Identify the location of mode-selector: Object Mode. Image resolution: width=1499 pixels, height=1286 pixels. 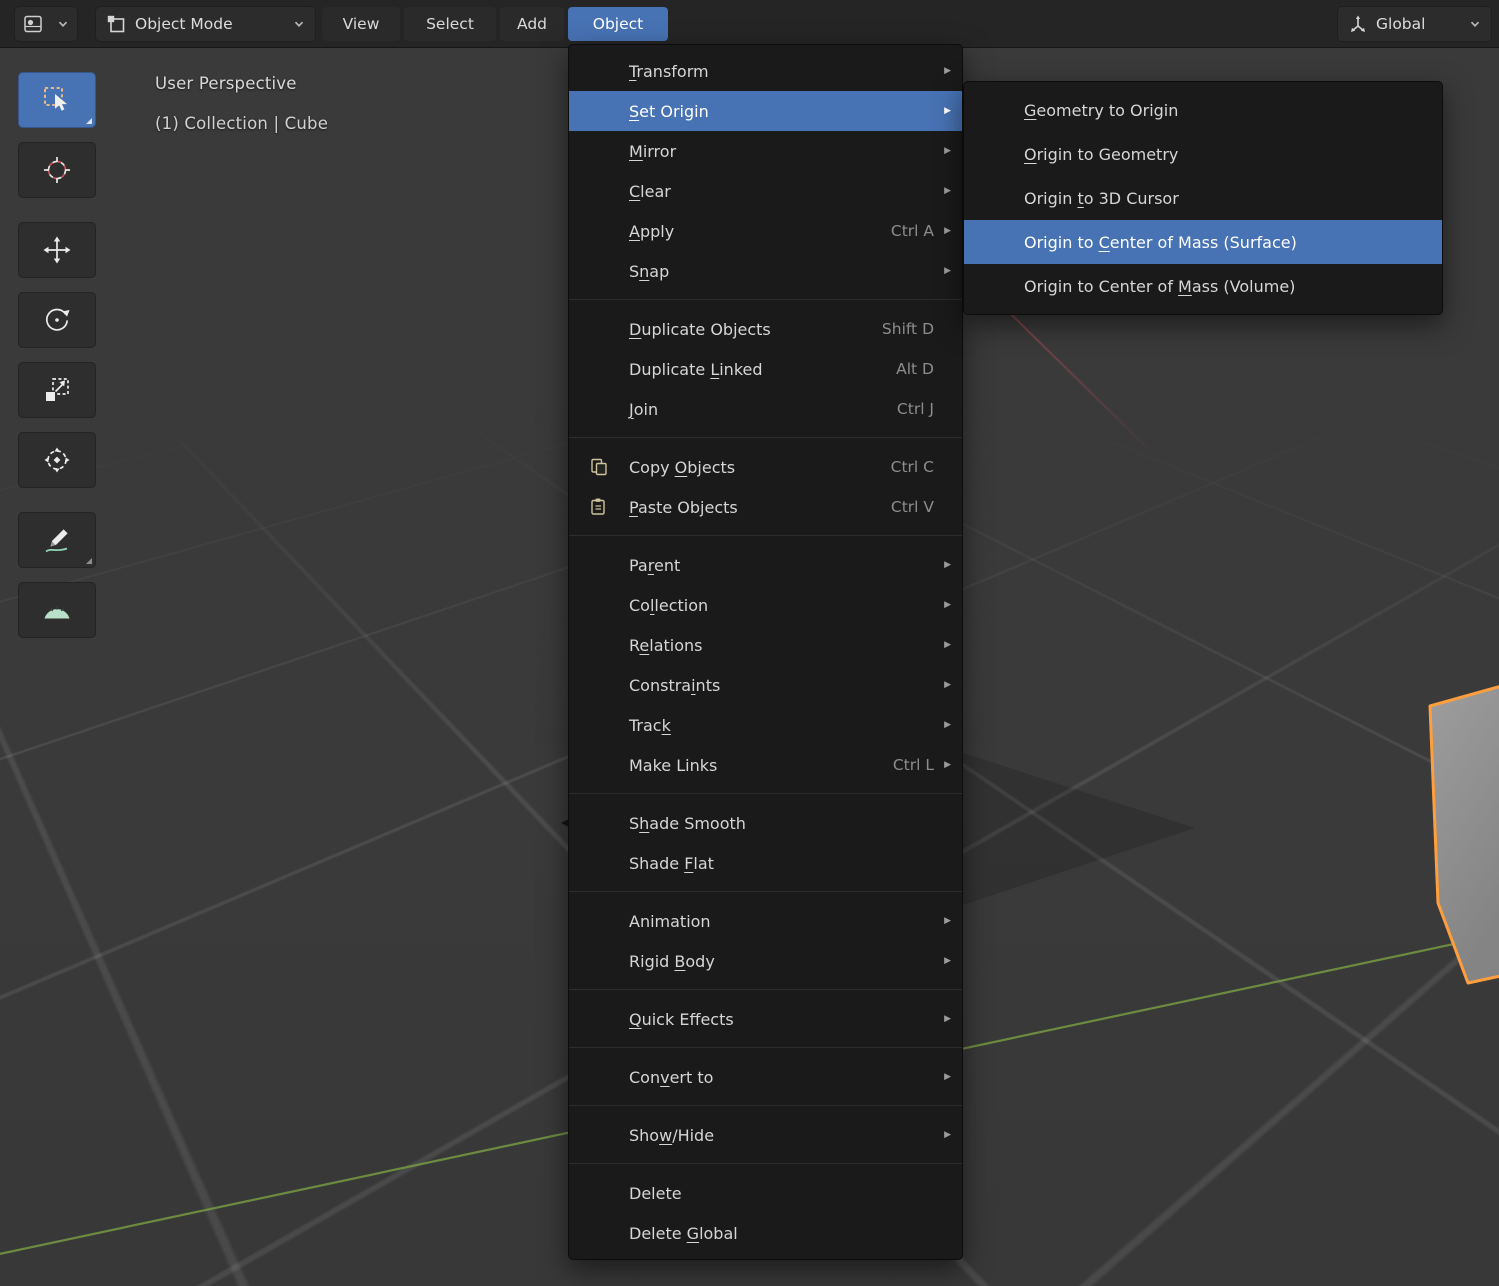
(205, 24).